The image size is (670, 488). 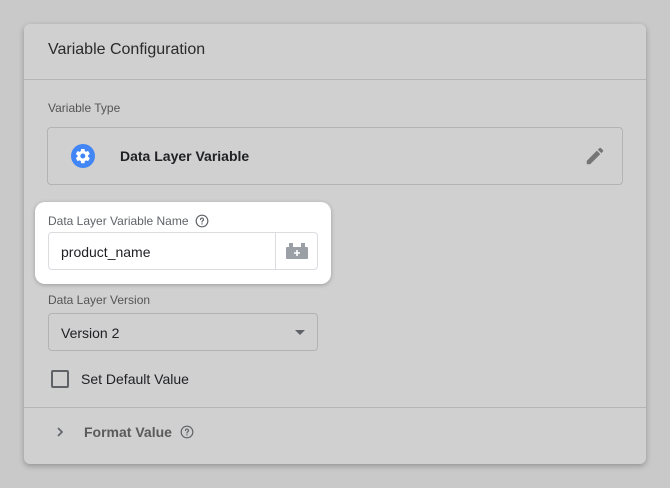 I want to click on header-divider, so click(x=335, y=79).